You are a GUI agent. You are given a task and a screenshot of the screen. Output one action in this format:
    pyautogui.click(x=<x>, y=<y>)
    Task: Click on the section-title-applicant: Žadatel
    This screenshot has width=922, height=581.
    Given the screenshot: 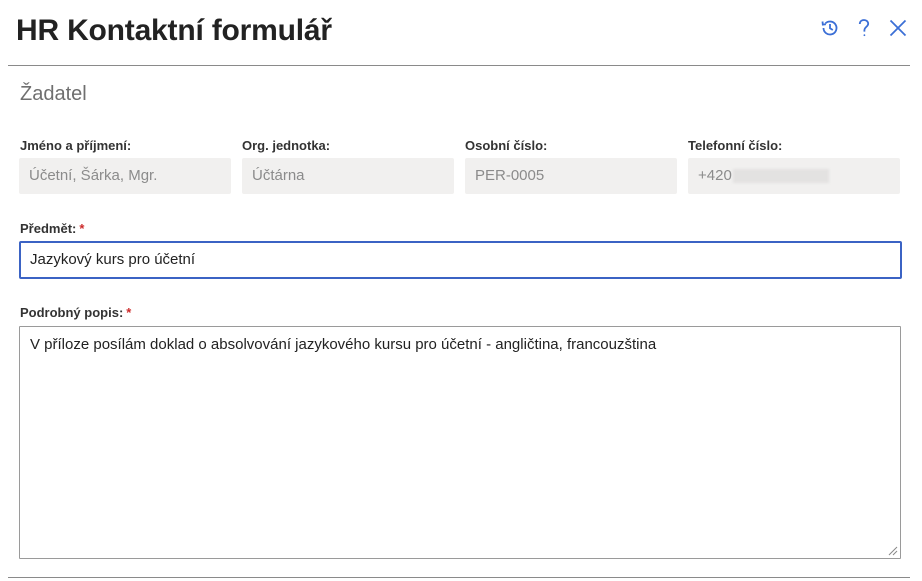 What is the action you would take?
    pyautogui.click(x=53, y=94)
    